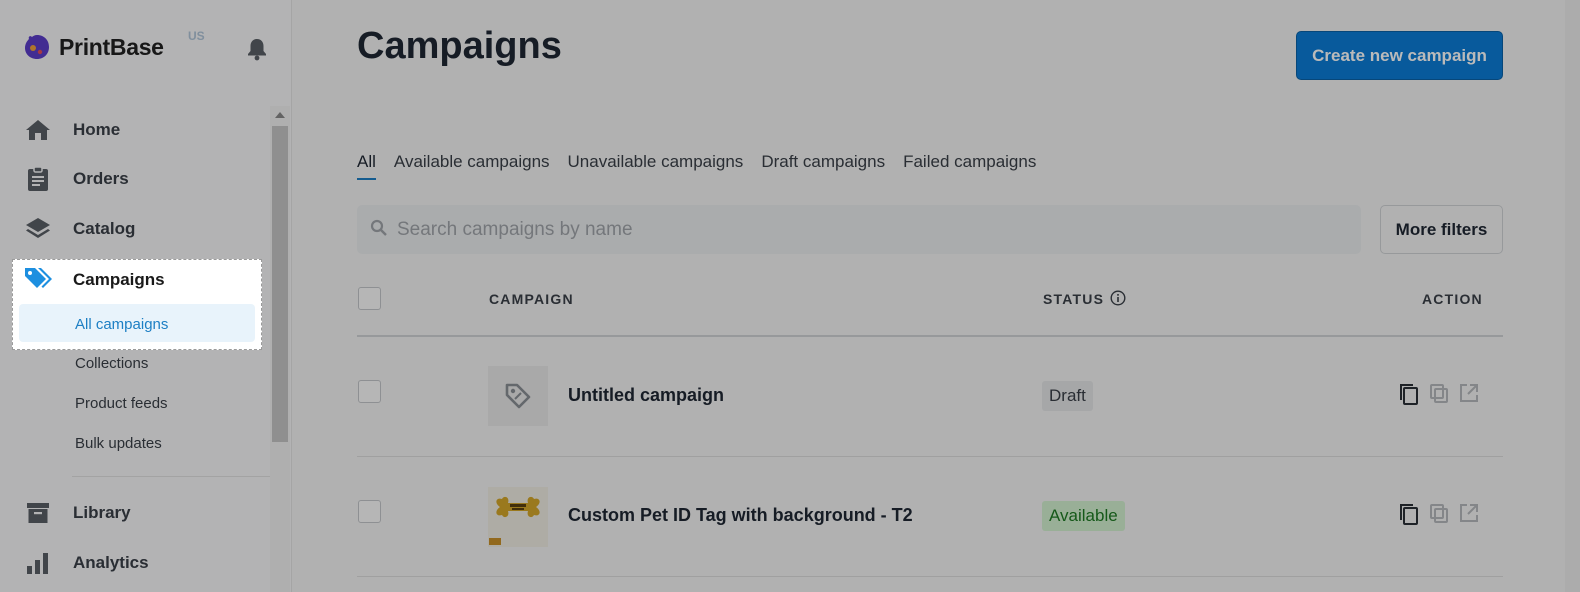 Image resolution: width=1580 pixels, height=592 pixels. I want to click on table-header-divider, so click(930, 336).